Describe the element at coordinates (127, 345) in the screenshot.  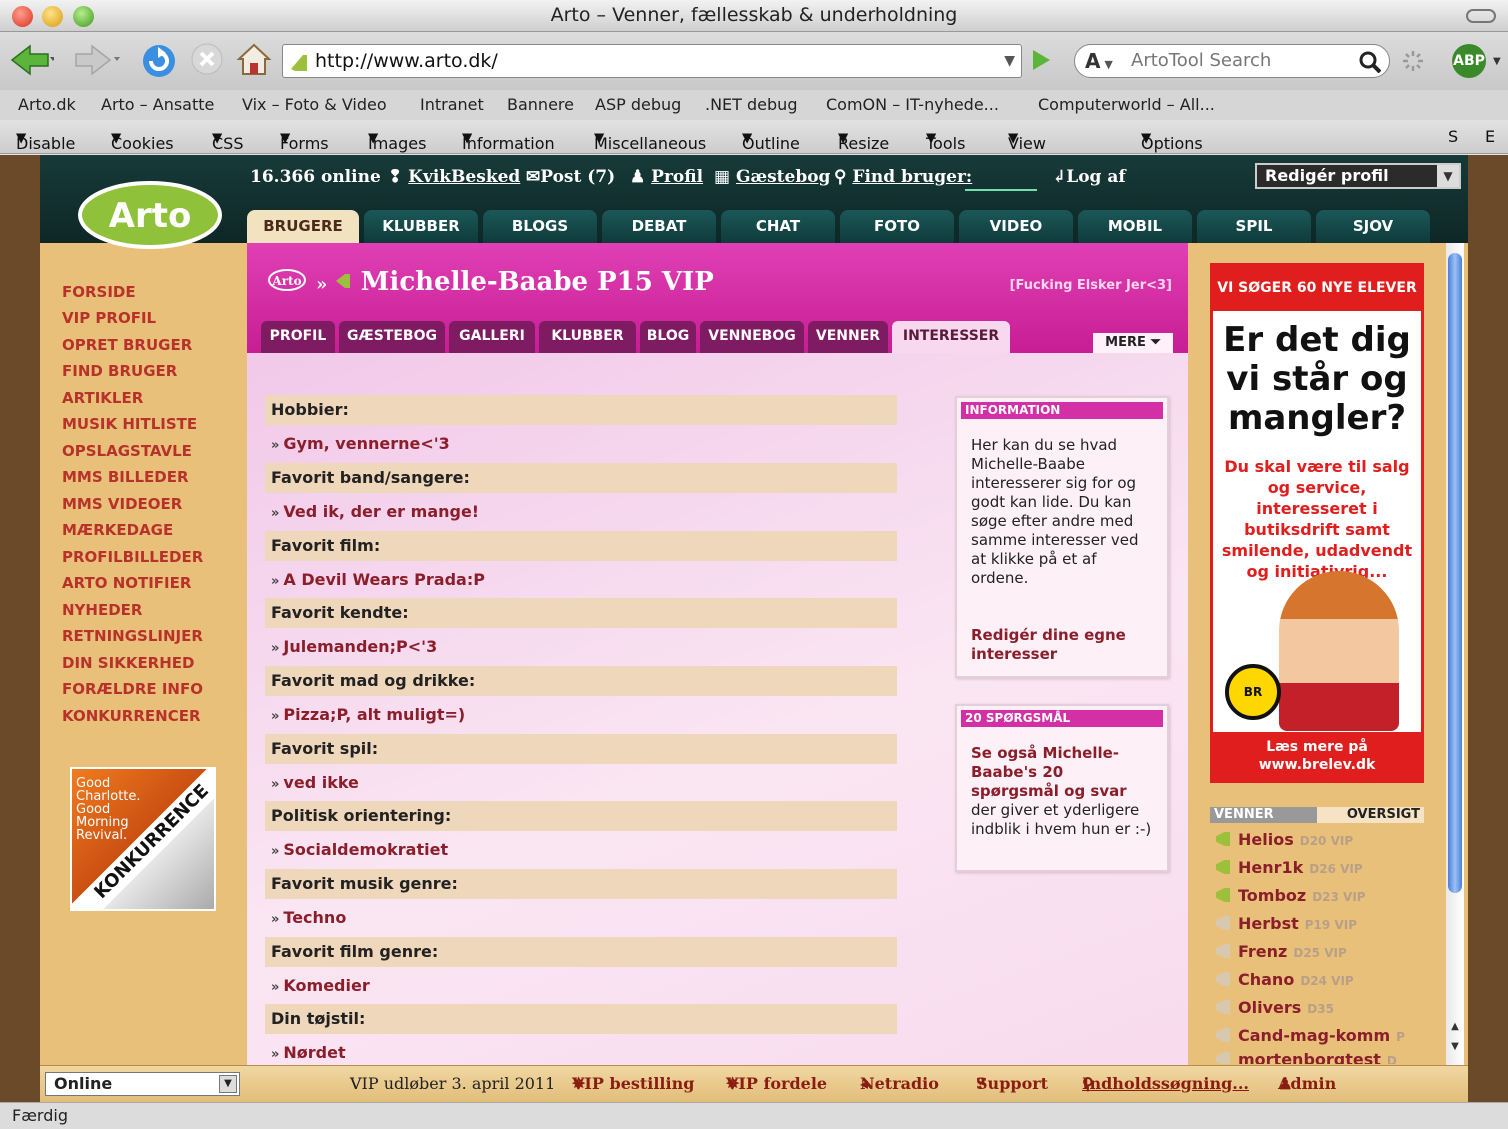
I see `leftnav-opret-bruger: OPRET BRUGER` at that location.